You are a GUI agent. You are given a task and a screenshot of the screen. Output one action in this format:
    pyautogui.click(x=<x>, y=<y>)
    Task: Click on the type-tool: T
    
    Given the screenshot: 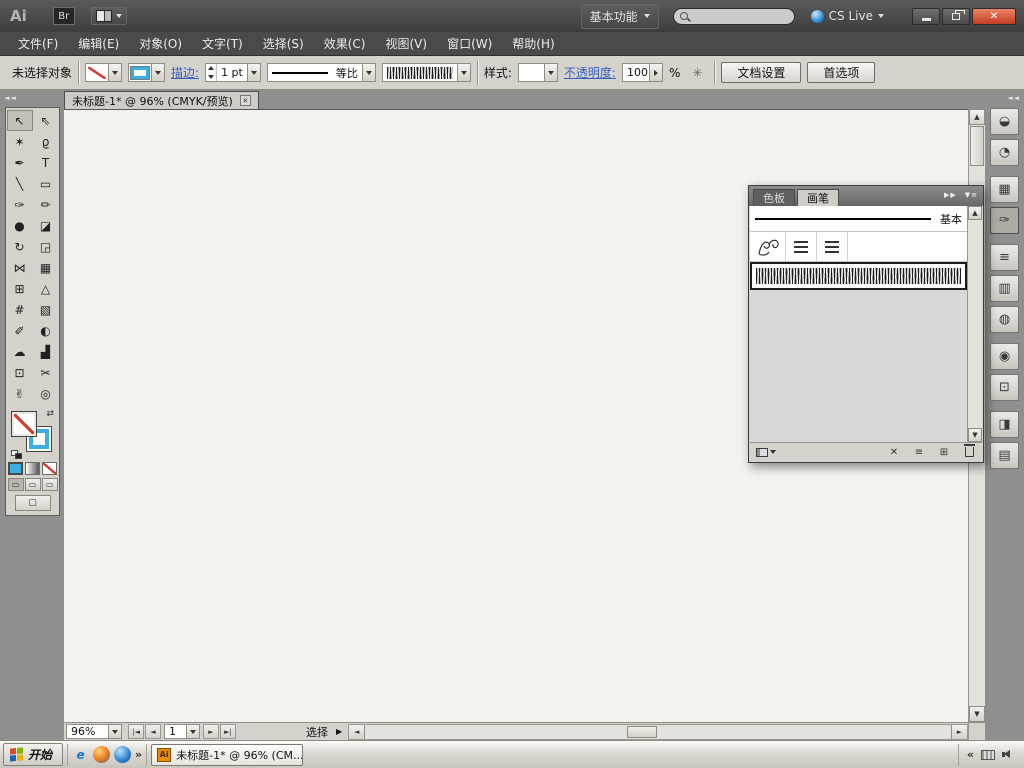 What is the action you would take?
    pyautogui.click(x=46, y=162)
    